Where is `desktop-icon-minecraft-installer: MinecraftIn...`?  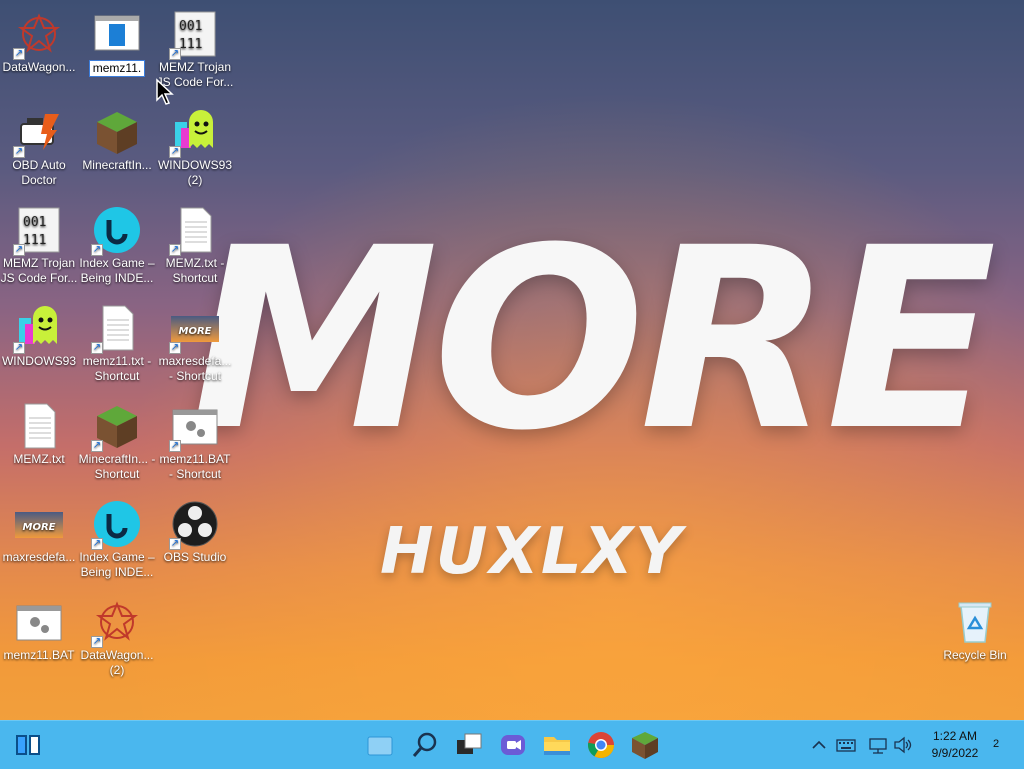 desktop-icon-minecraft-installer: MinecraftIn... is located at coordinates (117, 137).